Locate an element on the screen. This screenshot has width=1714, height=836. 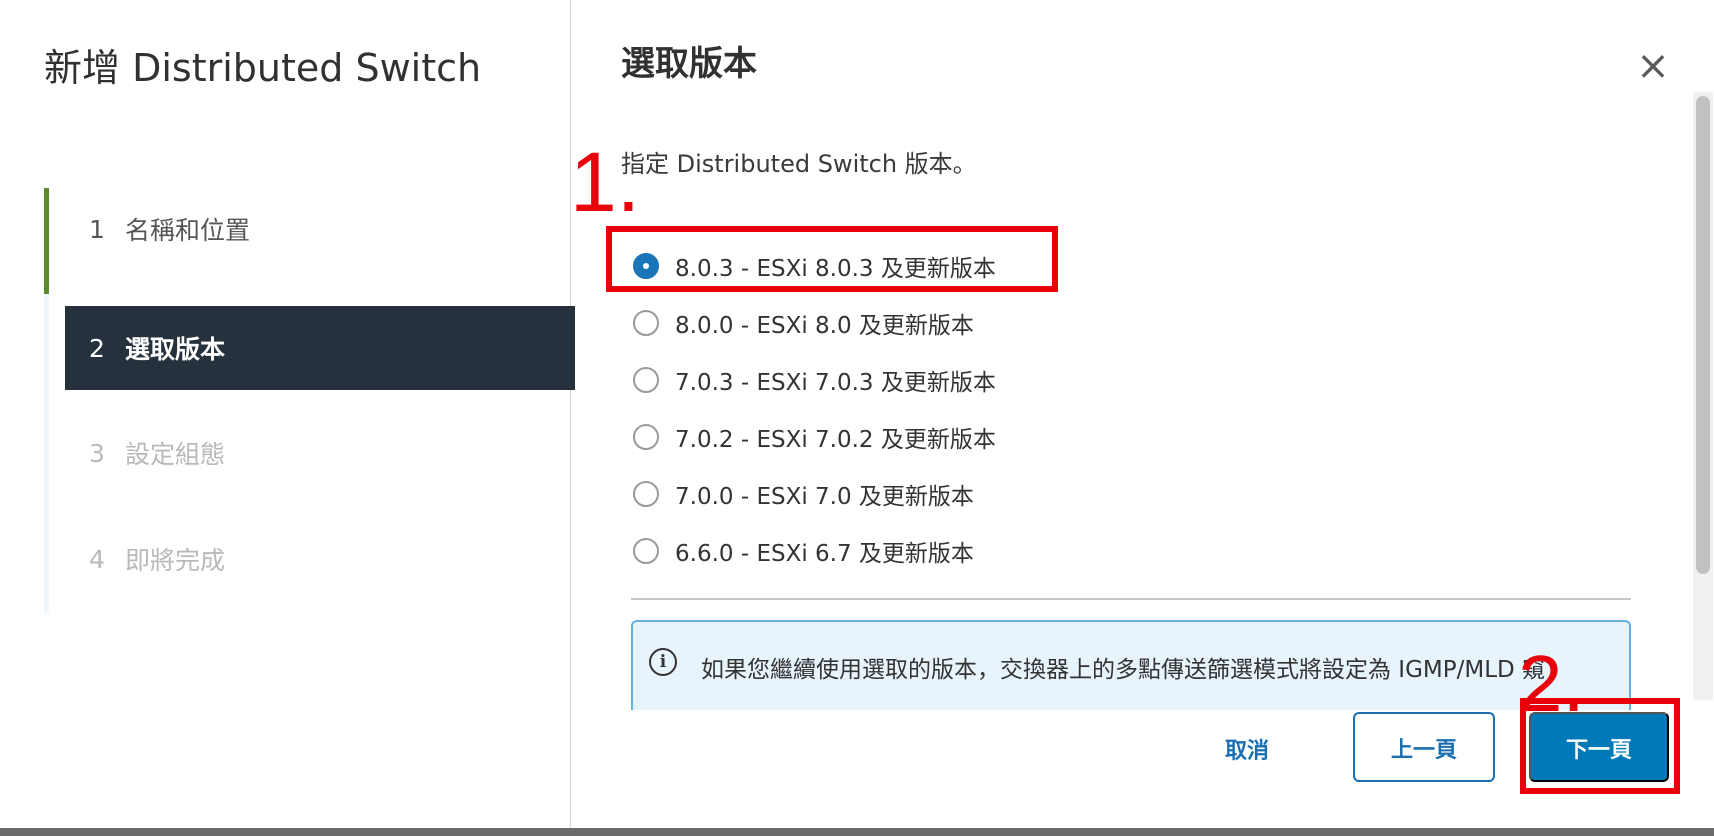
version-option-label: 7.0.3 - ESXi 7.0.3 及更新版本 is located at coordinates (835, 383).